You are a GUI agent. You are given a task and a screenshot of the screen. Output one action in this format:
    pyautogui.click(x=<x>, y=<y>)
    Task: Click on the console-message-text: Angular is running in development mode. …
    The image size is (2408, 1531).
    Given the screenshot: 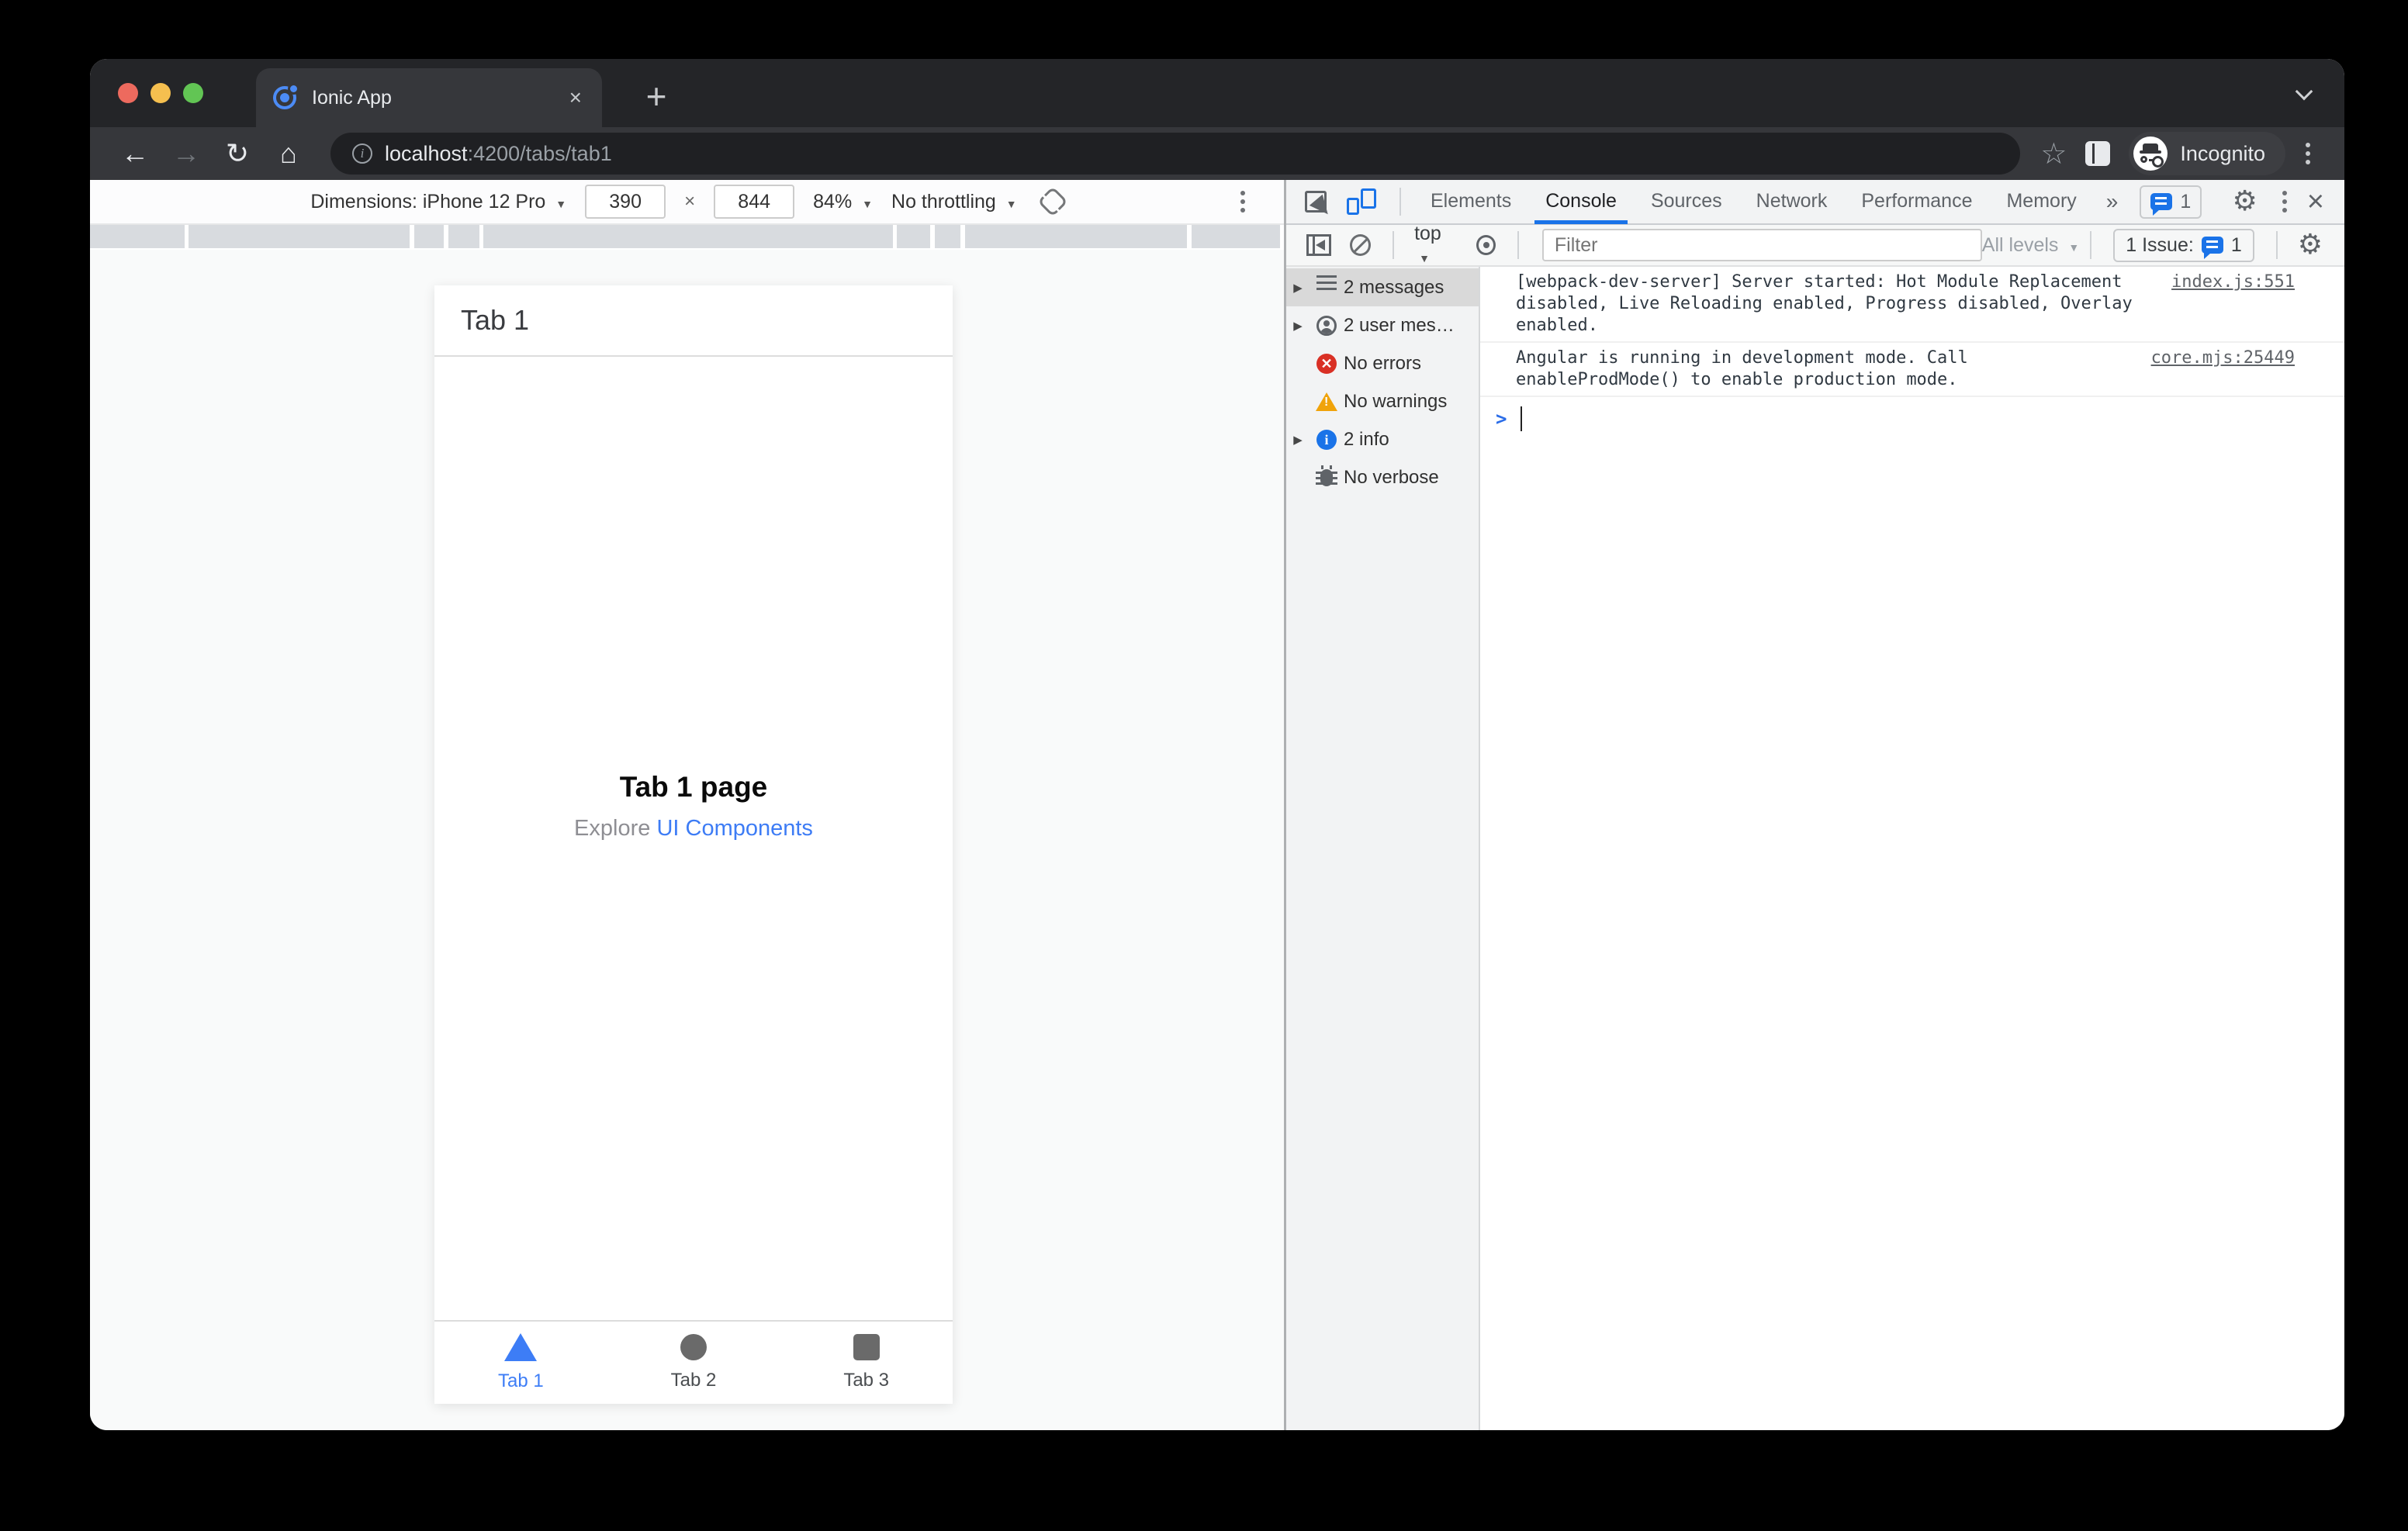 What is the action you would take?
    pyautogui.click(x=1742, y=368)
    